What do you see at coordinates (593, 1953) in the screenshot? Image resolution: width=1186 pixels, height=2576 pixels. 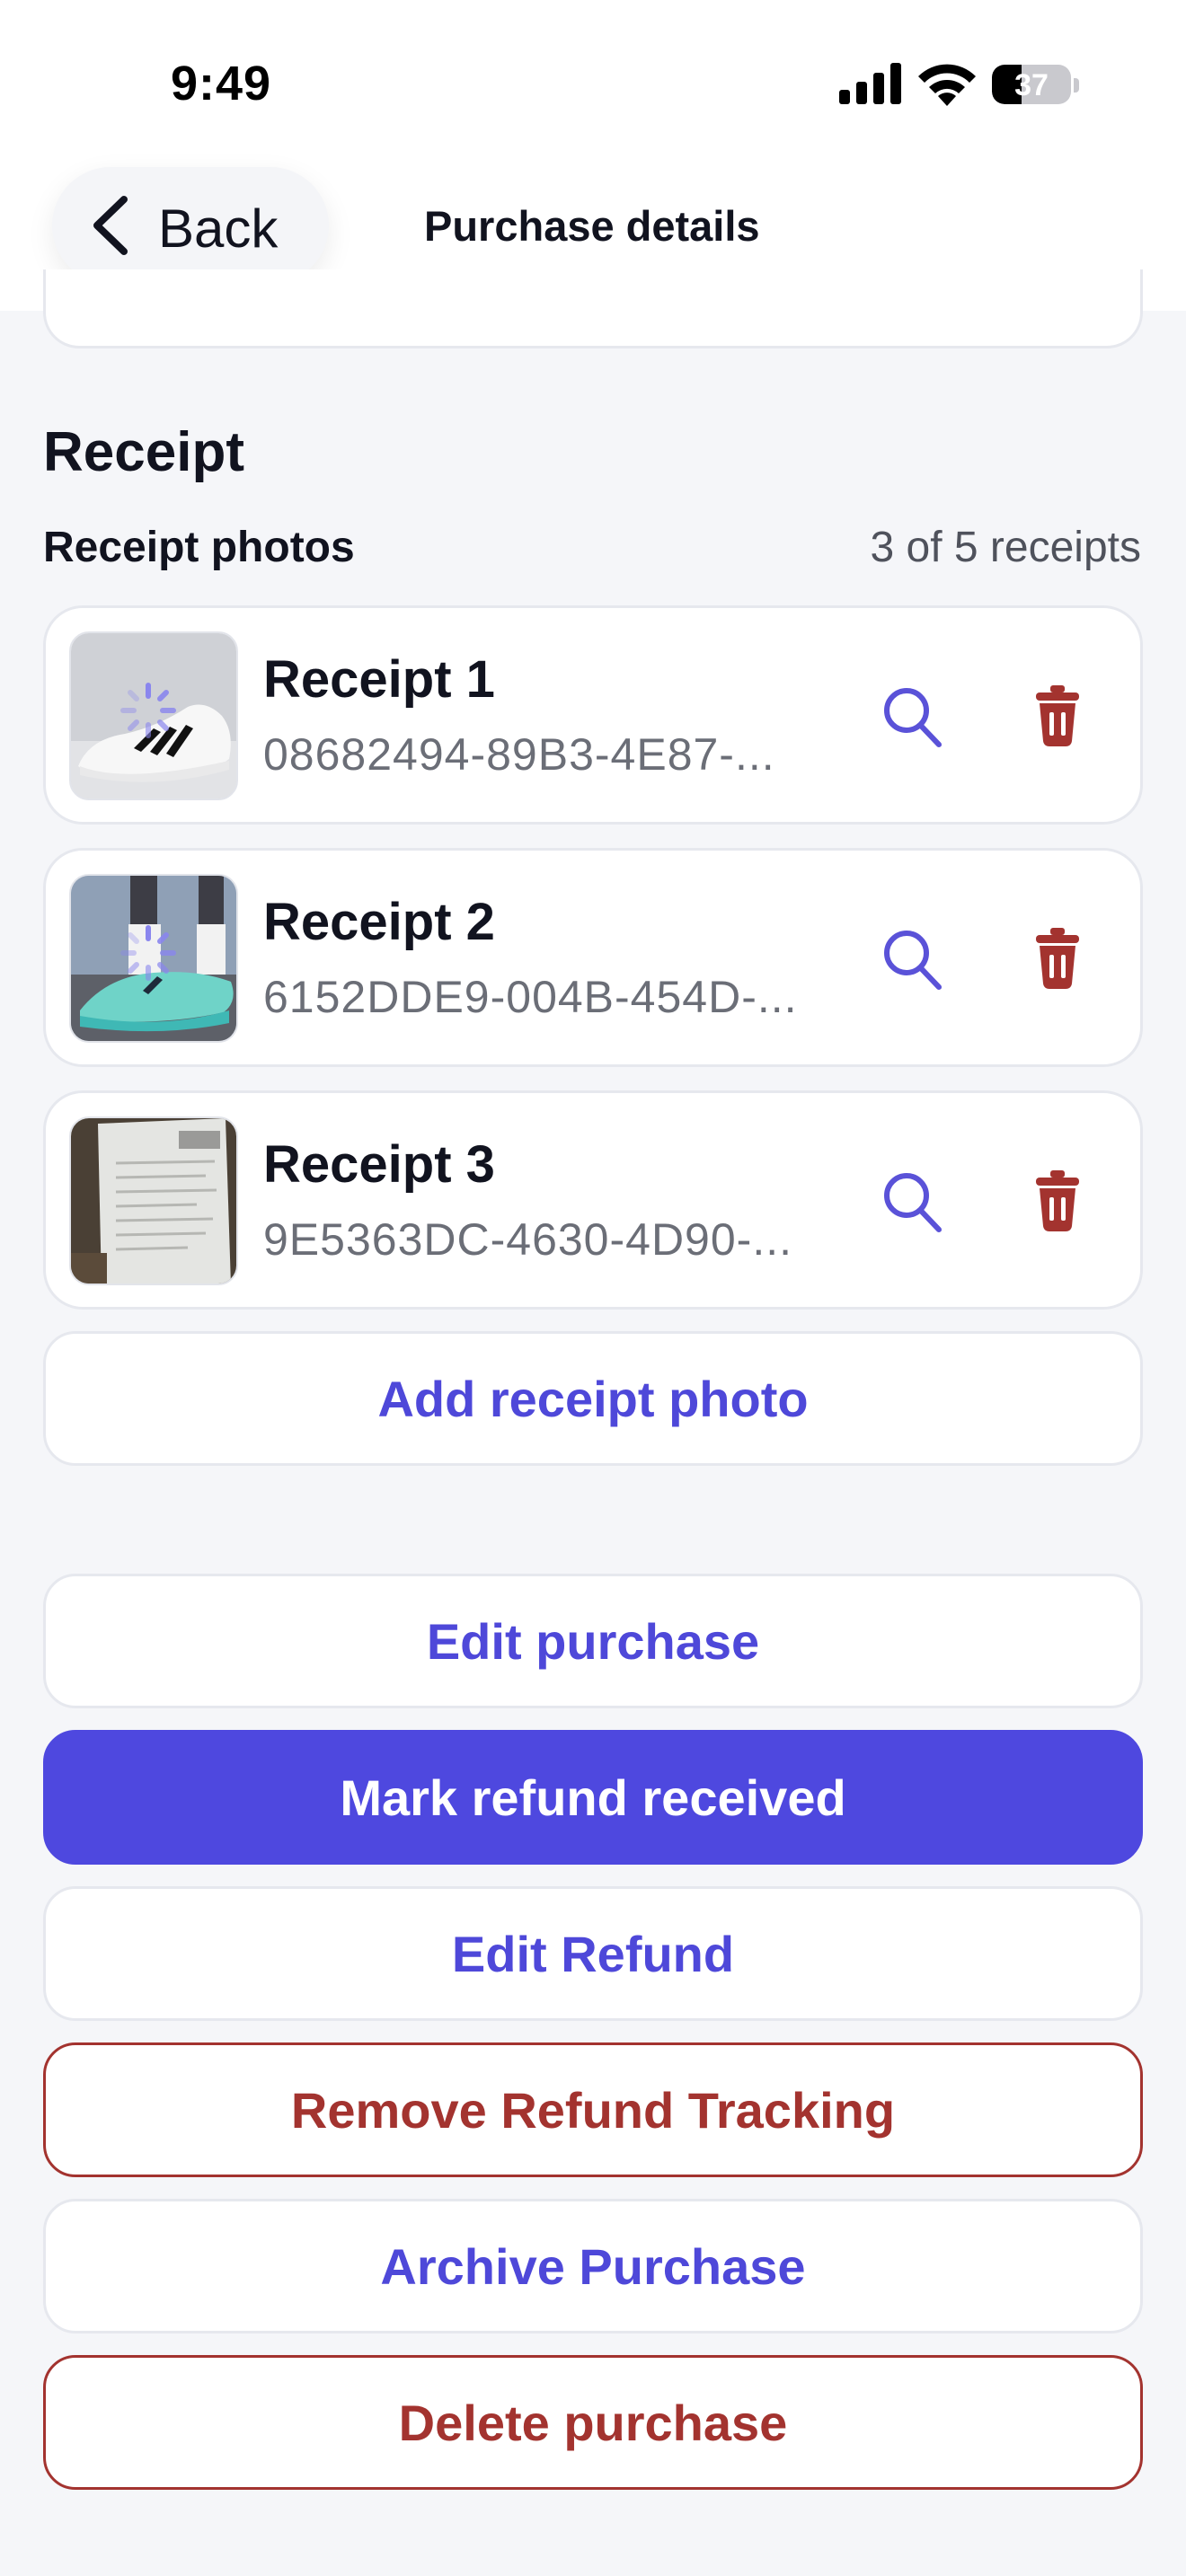 I see `edit-refund-button: Edit Refund` at bounding box center [593, 1953].